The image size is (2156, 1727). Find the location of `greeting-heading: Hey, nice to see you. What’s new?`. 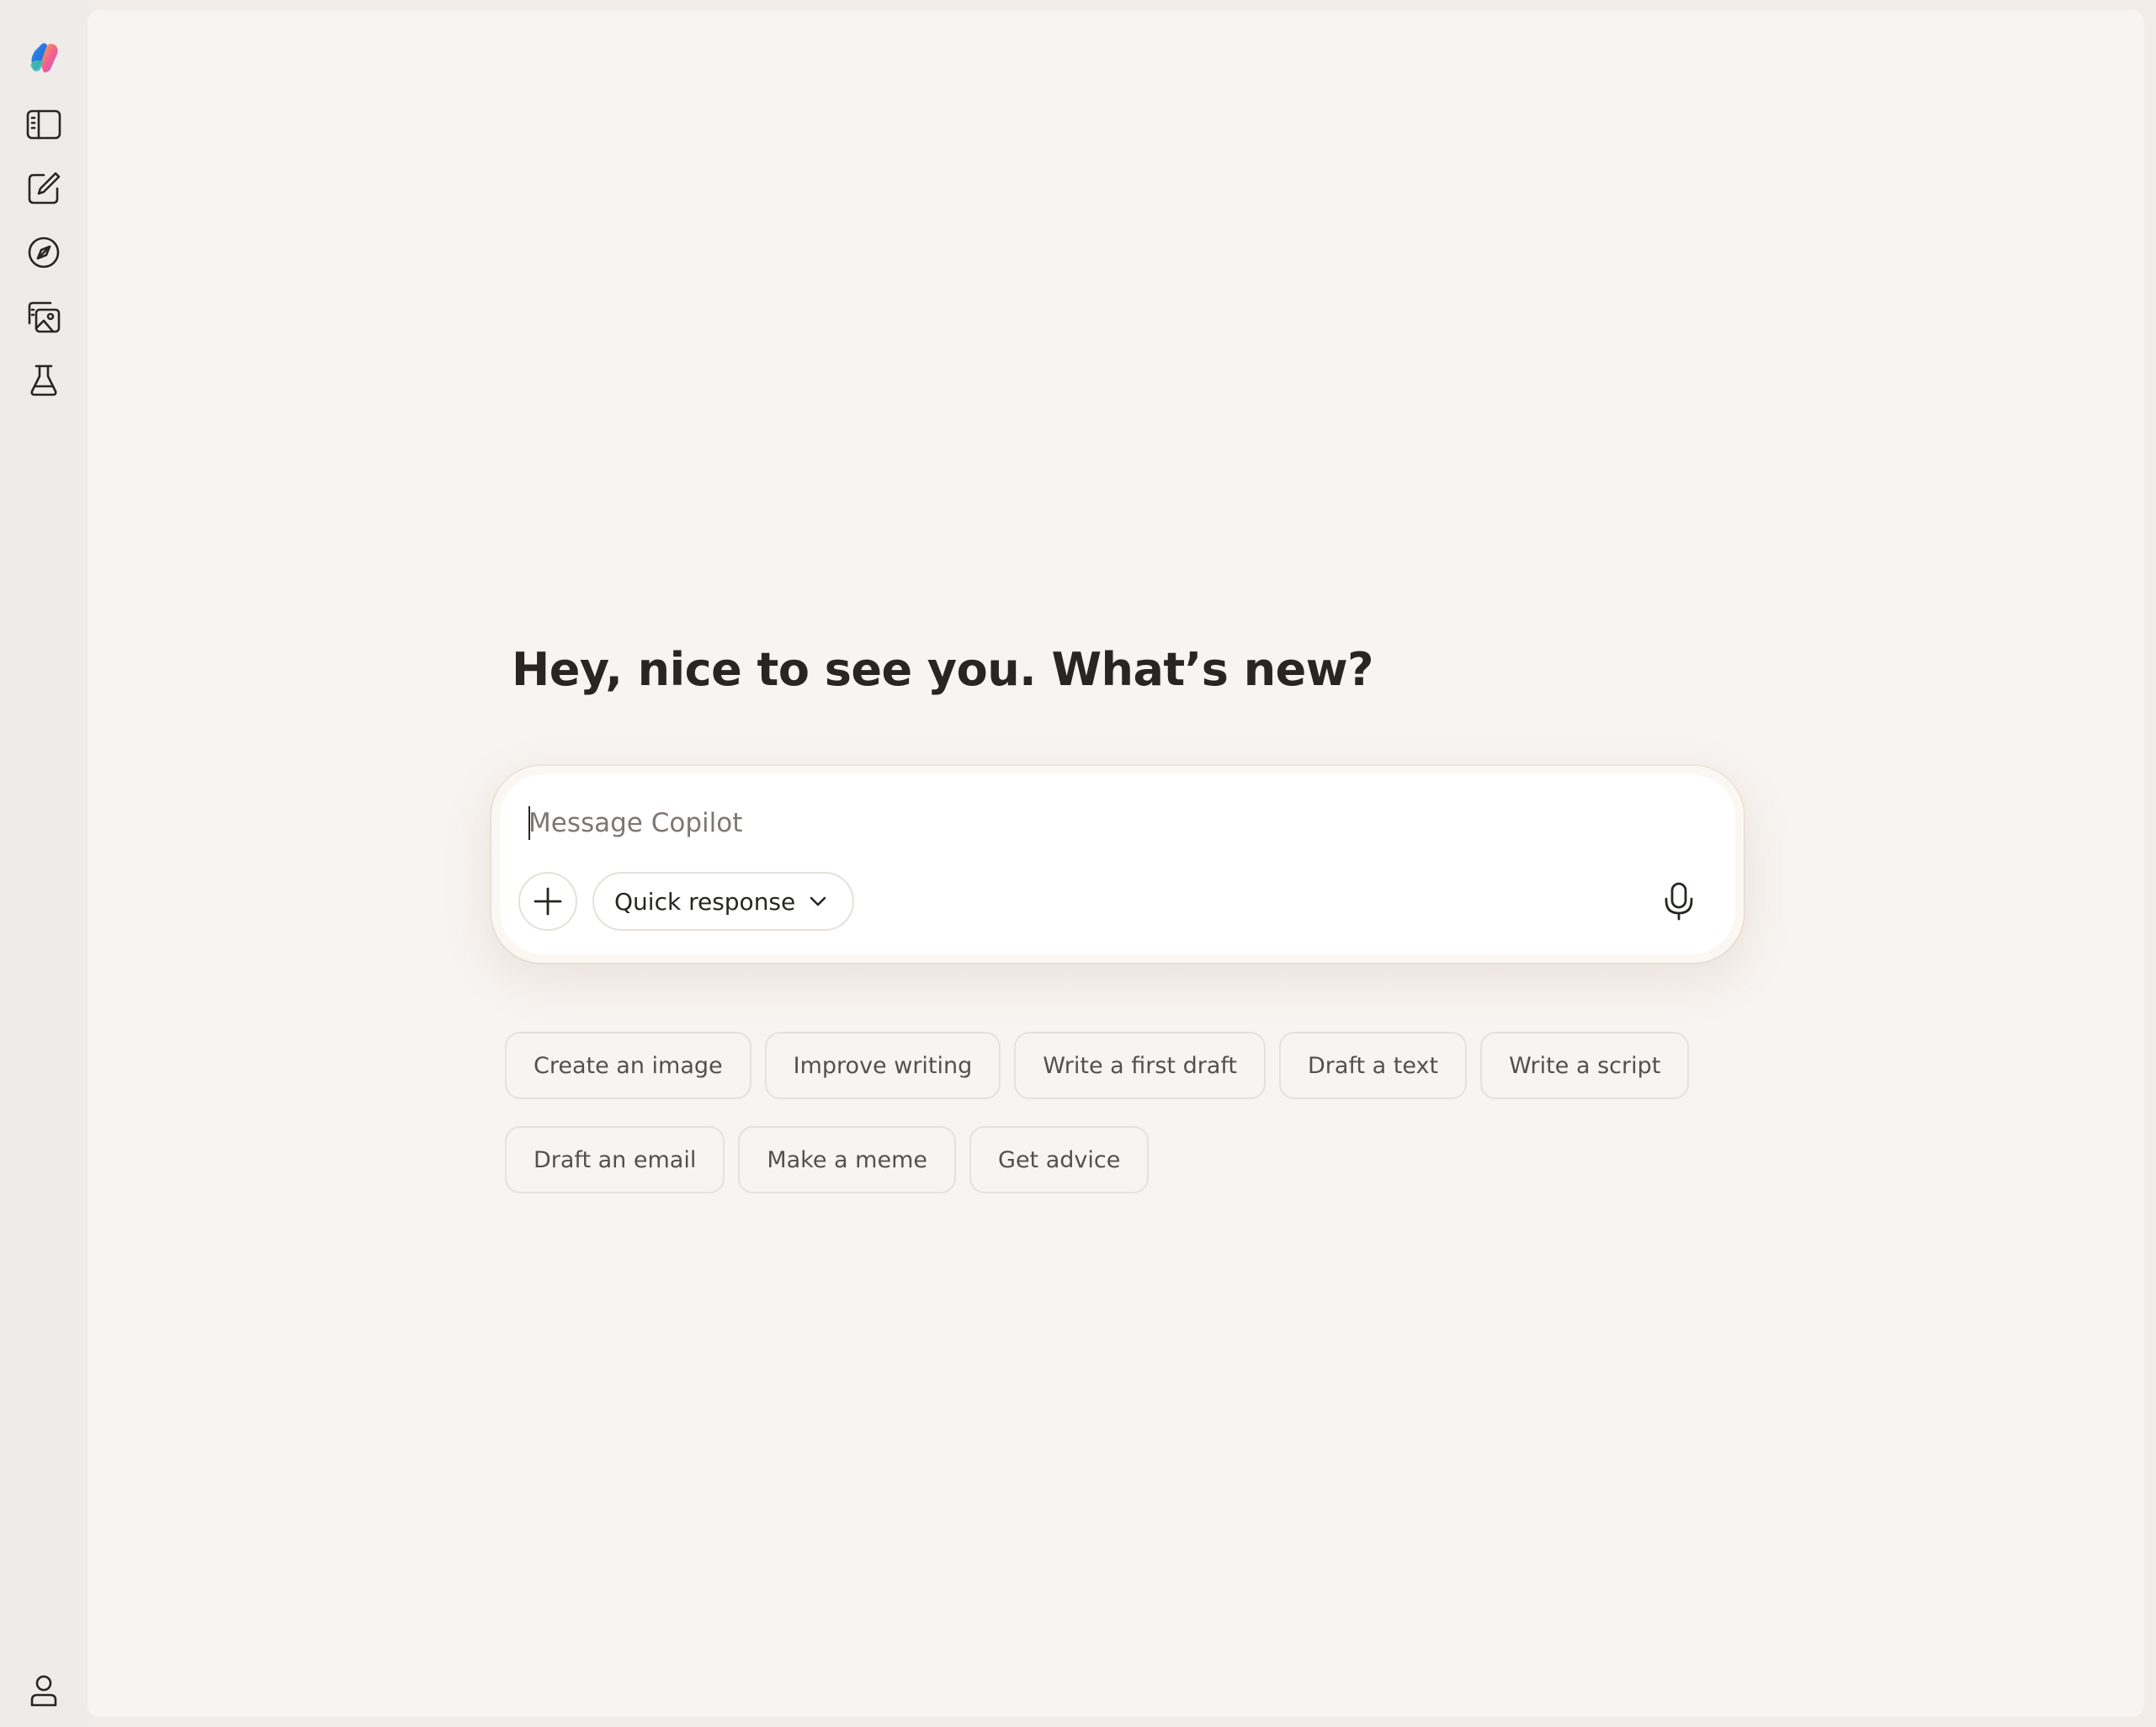

greeting-heading: Hey, nice to see you. What’s new? is located at coordinates (942, 670).